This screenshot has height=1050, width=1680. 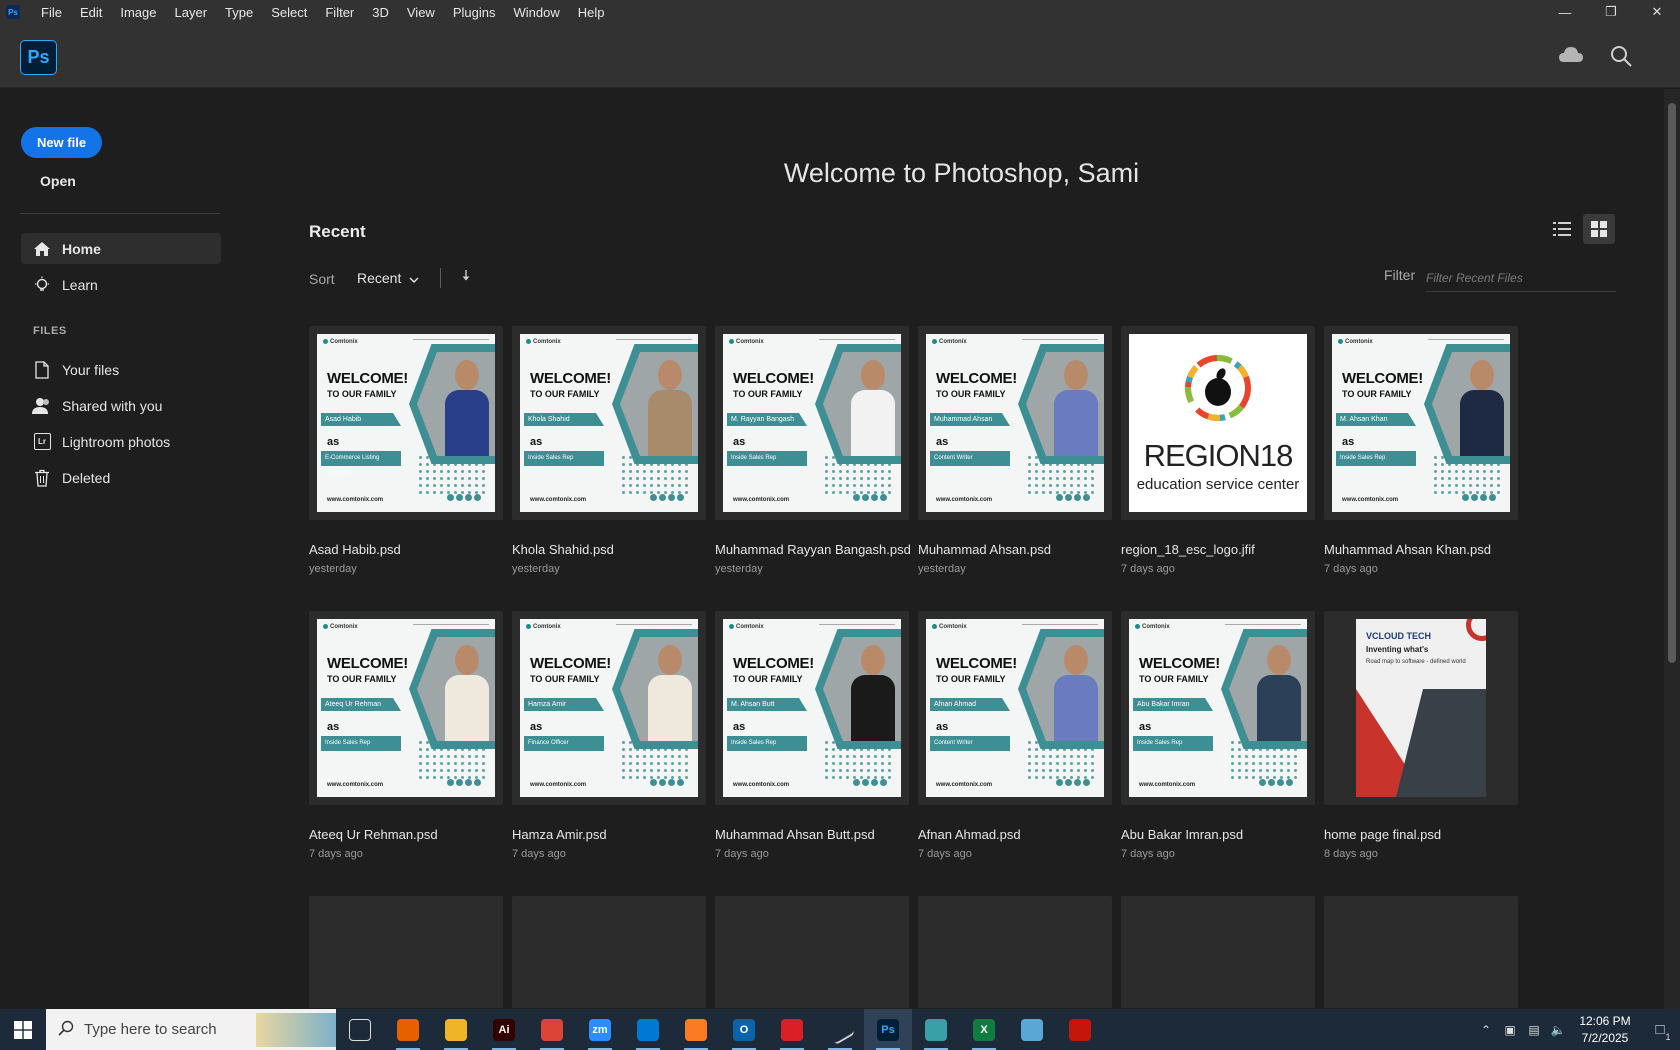 What do you see at coordinates (984, 549) in the screenshot?
I see `file-name: Muhammad Ahsan.psd` at bounding box center [984, 549].